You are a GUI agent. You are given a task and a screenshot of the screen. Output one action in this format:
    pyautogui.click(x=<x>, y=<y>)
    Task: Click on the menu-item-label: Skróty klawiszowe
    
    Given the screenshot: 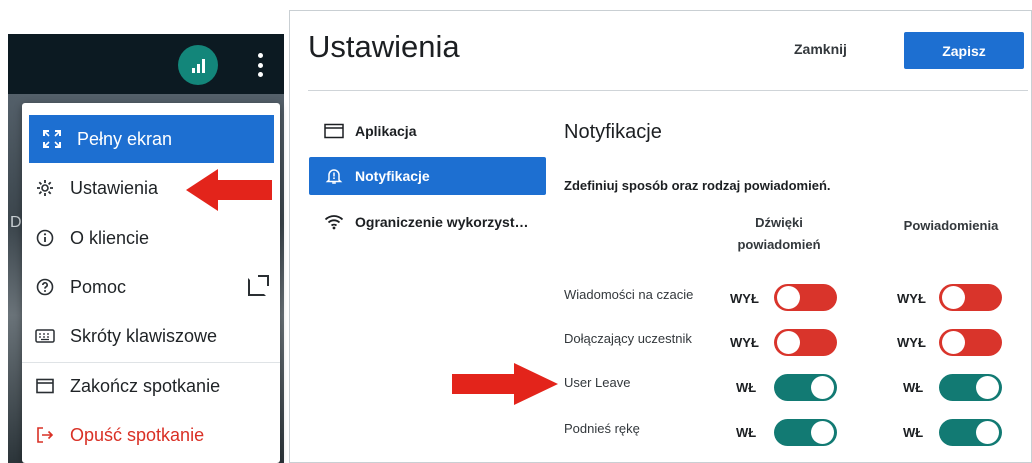 What is the action you would take?
    pyautogui.click(x=144, y=335)
    